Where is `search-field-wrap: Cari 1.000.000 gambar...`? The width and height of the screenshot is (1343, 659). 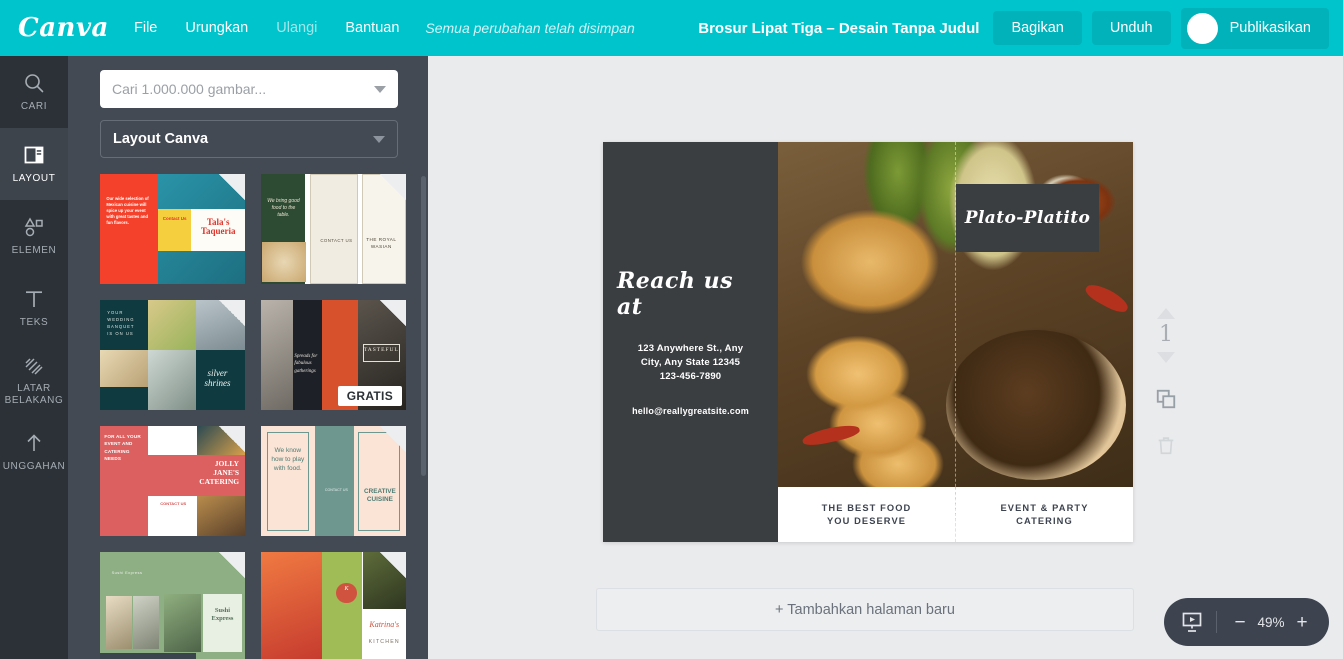
search-field-wrap: Cari 1.000.000 gambar... is located at coordinates (253, 89).